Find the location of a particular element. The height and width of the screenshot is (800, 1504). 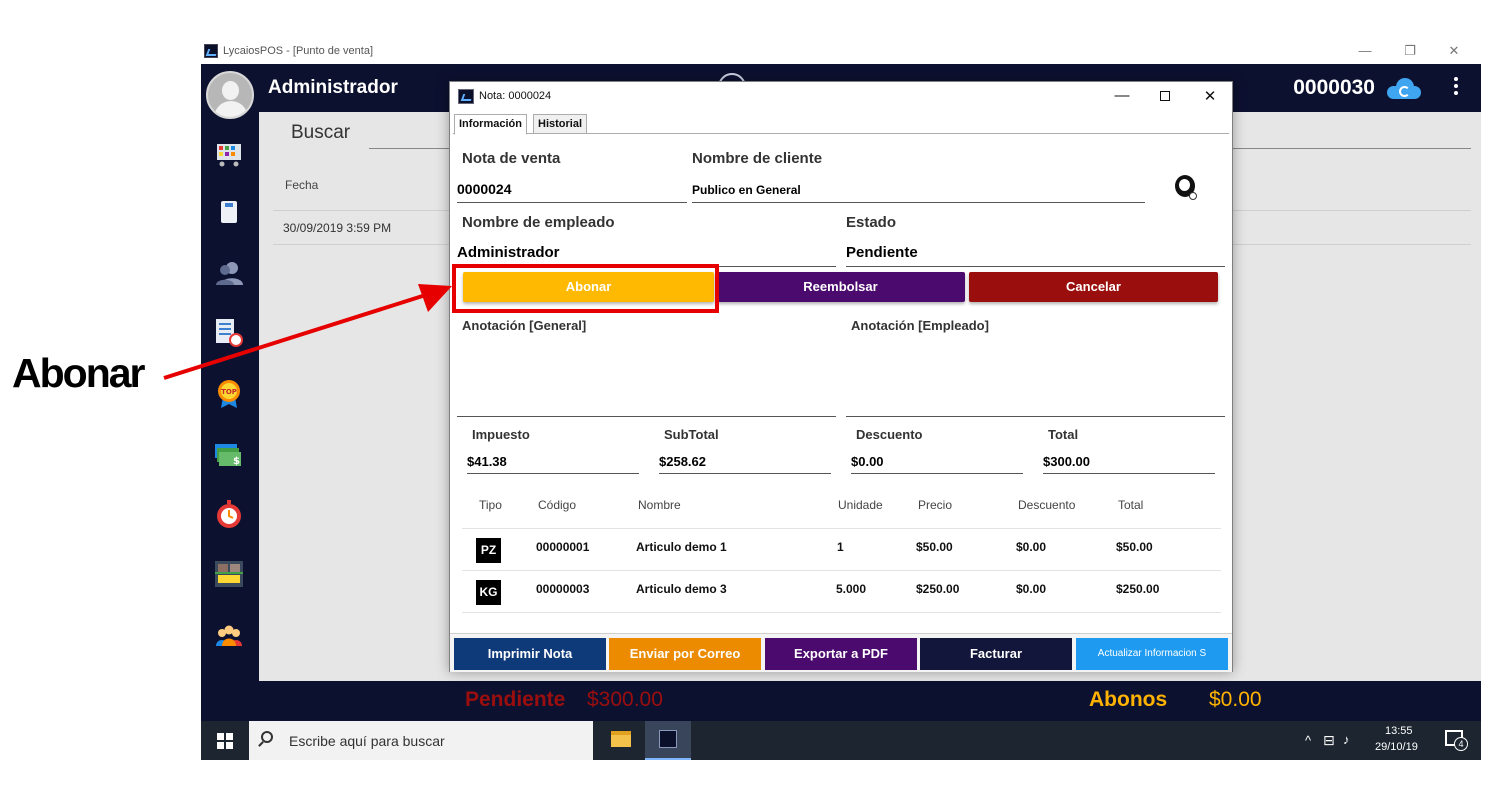

table-header-total: Total is located at coordinates (1131, 505).